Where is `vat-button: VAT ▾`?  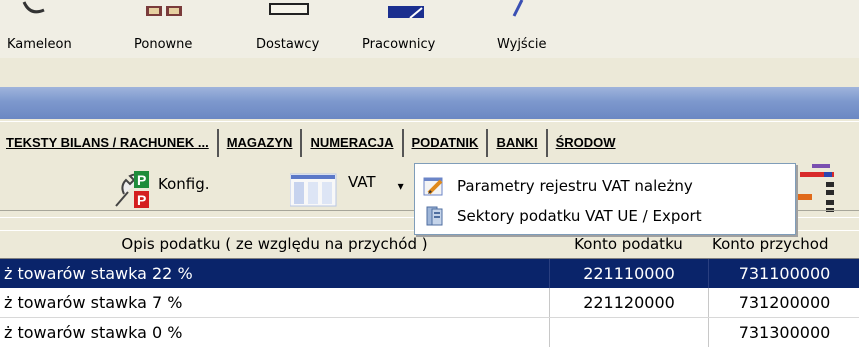
vat-button: VAT ▾ is located at coordinates (346, 190).